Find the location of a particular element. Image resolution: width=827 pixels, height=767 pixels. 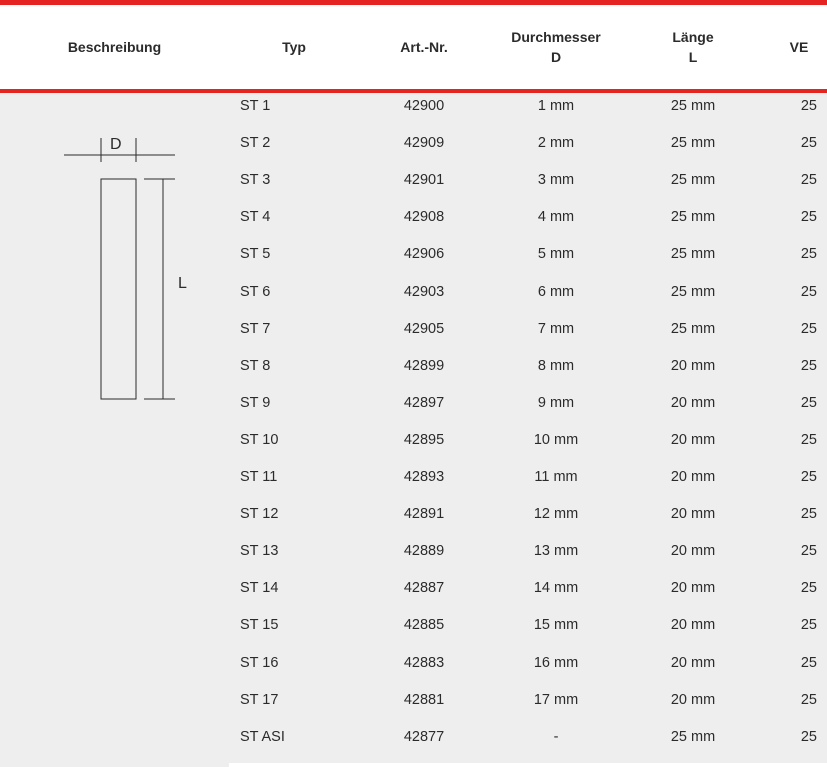

cell-typ: ST 4 is located at coordinates (255, 217).